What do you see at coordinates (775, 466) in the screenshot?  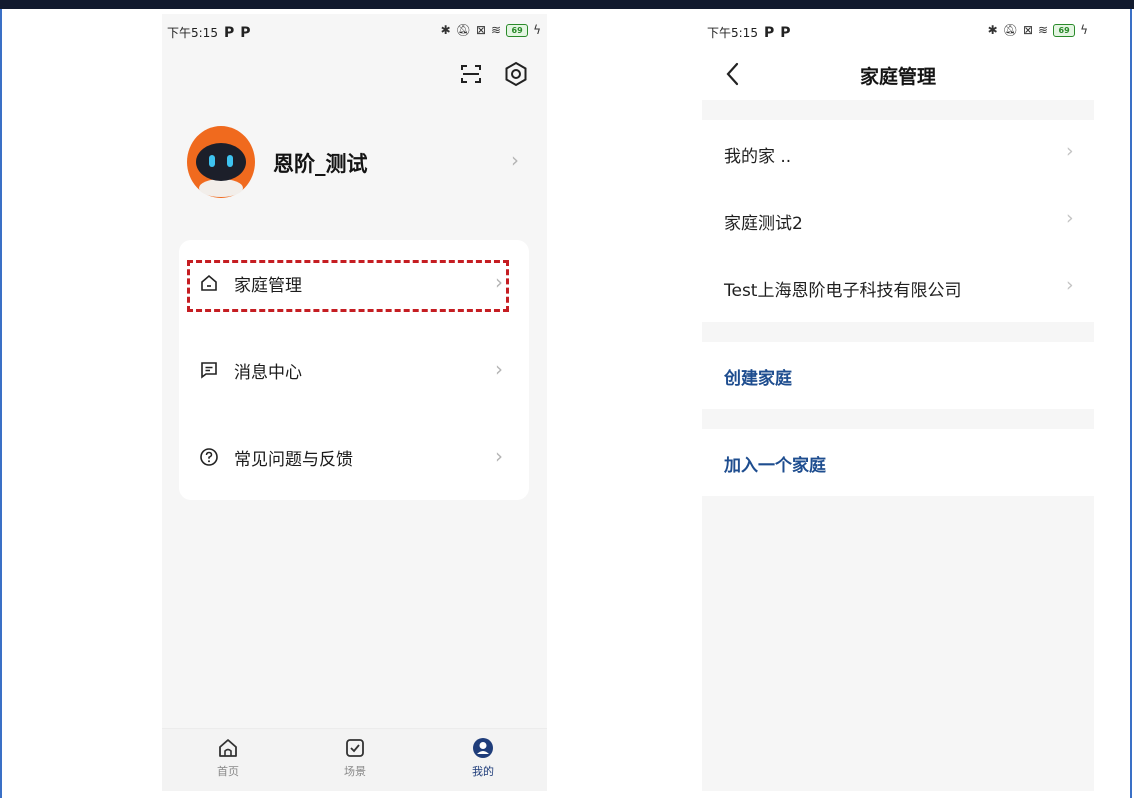 I see `join-family-label: 加入一个家庭` at bounding box center [775, 466].